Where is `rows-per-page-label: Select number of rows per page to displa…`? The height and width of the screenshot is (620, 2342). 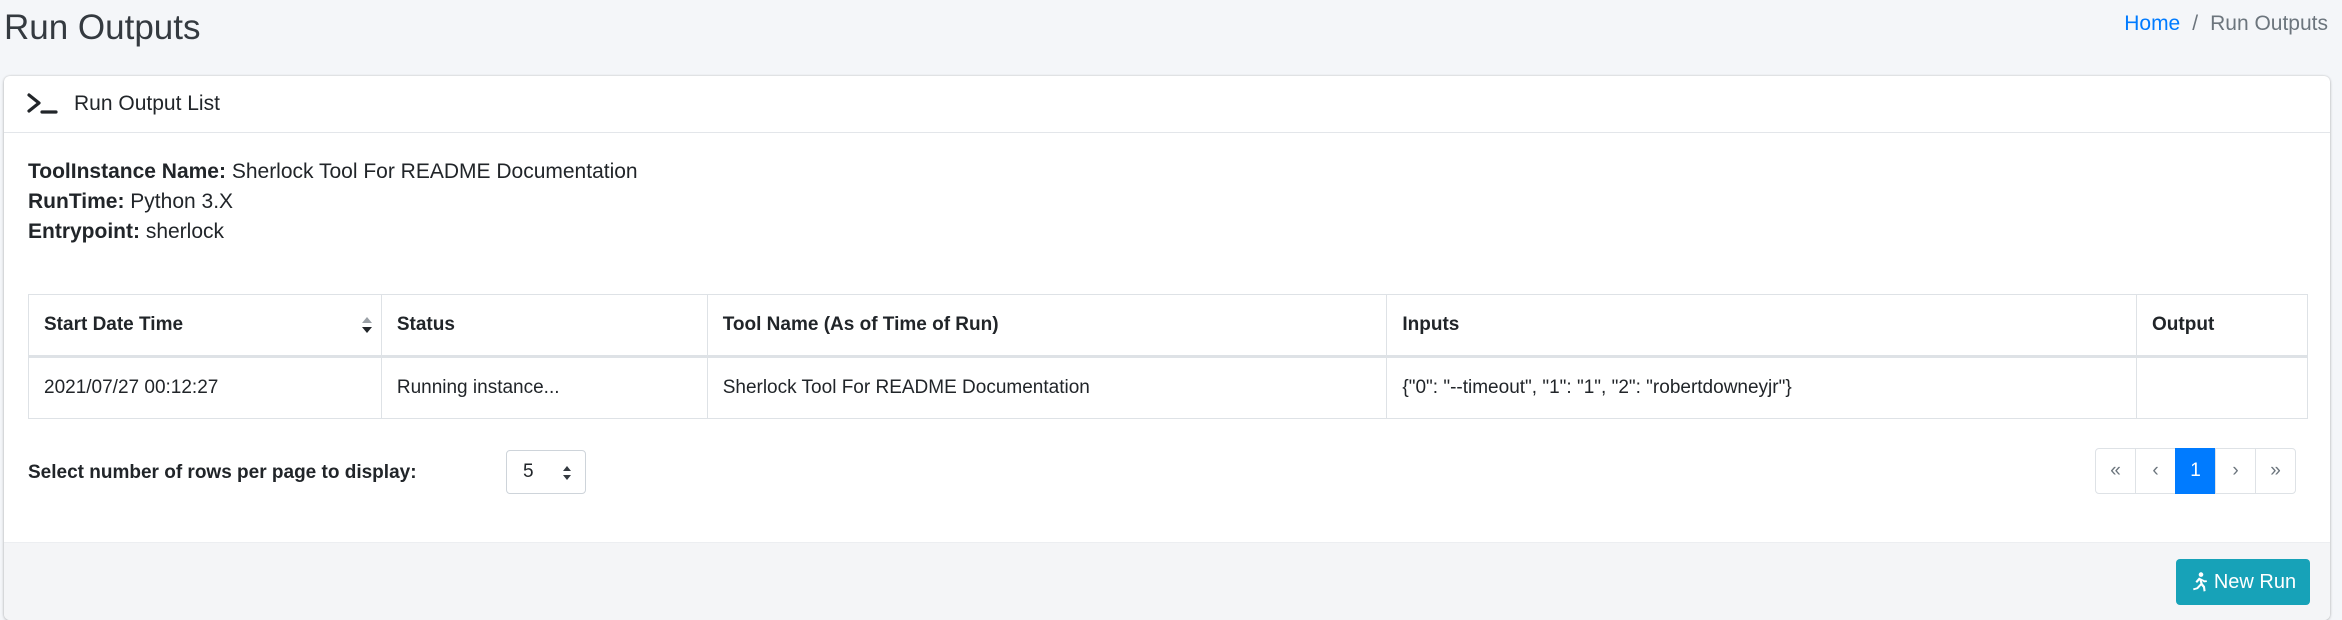
rows-per-page-label: Select number of rows per page to displa… is located at coordinates (222, 472).